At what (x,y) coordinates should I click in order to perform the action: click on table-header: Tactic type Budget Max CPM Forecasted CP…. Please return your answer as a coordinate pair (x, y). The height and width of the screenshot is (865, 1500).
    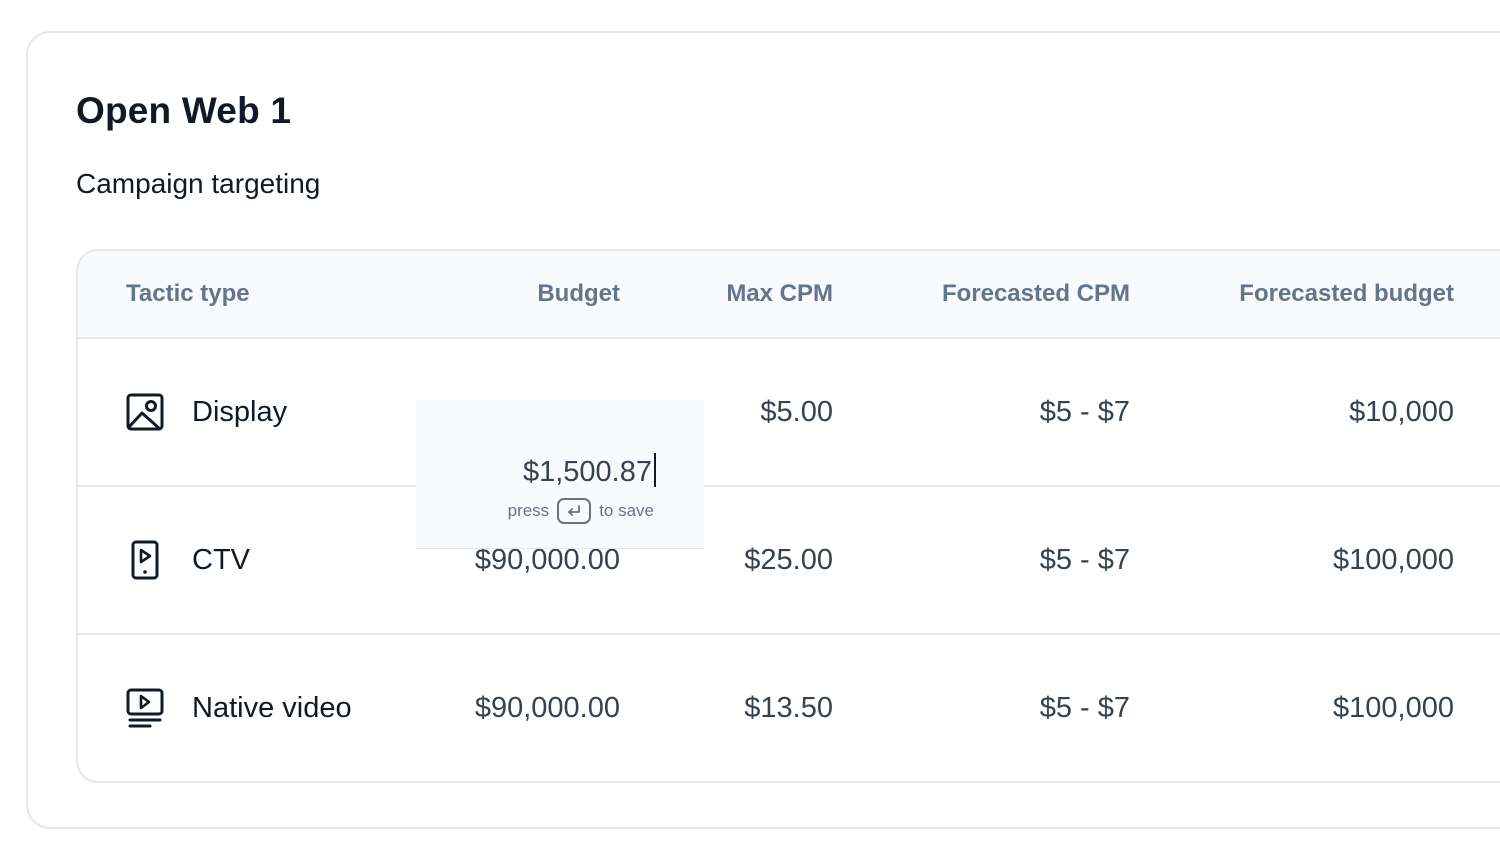
    Looking at the image, I should click on (789, 295).